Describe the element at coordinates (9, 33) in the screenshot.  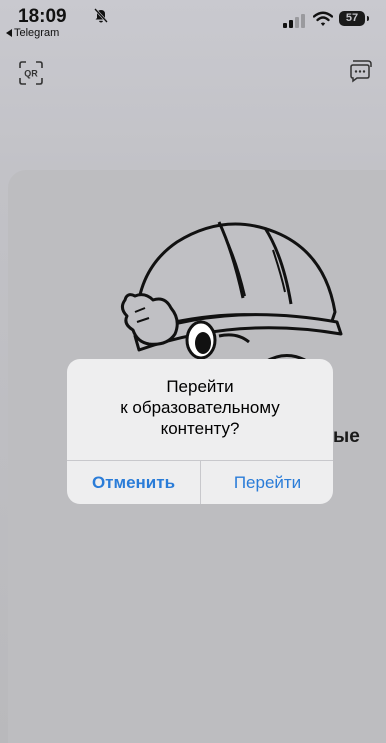
I see `back-triangle-icon` at that location.